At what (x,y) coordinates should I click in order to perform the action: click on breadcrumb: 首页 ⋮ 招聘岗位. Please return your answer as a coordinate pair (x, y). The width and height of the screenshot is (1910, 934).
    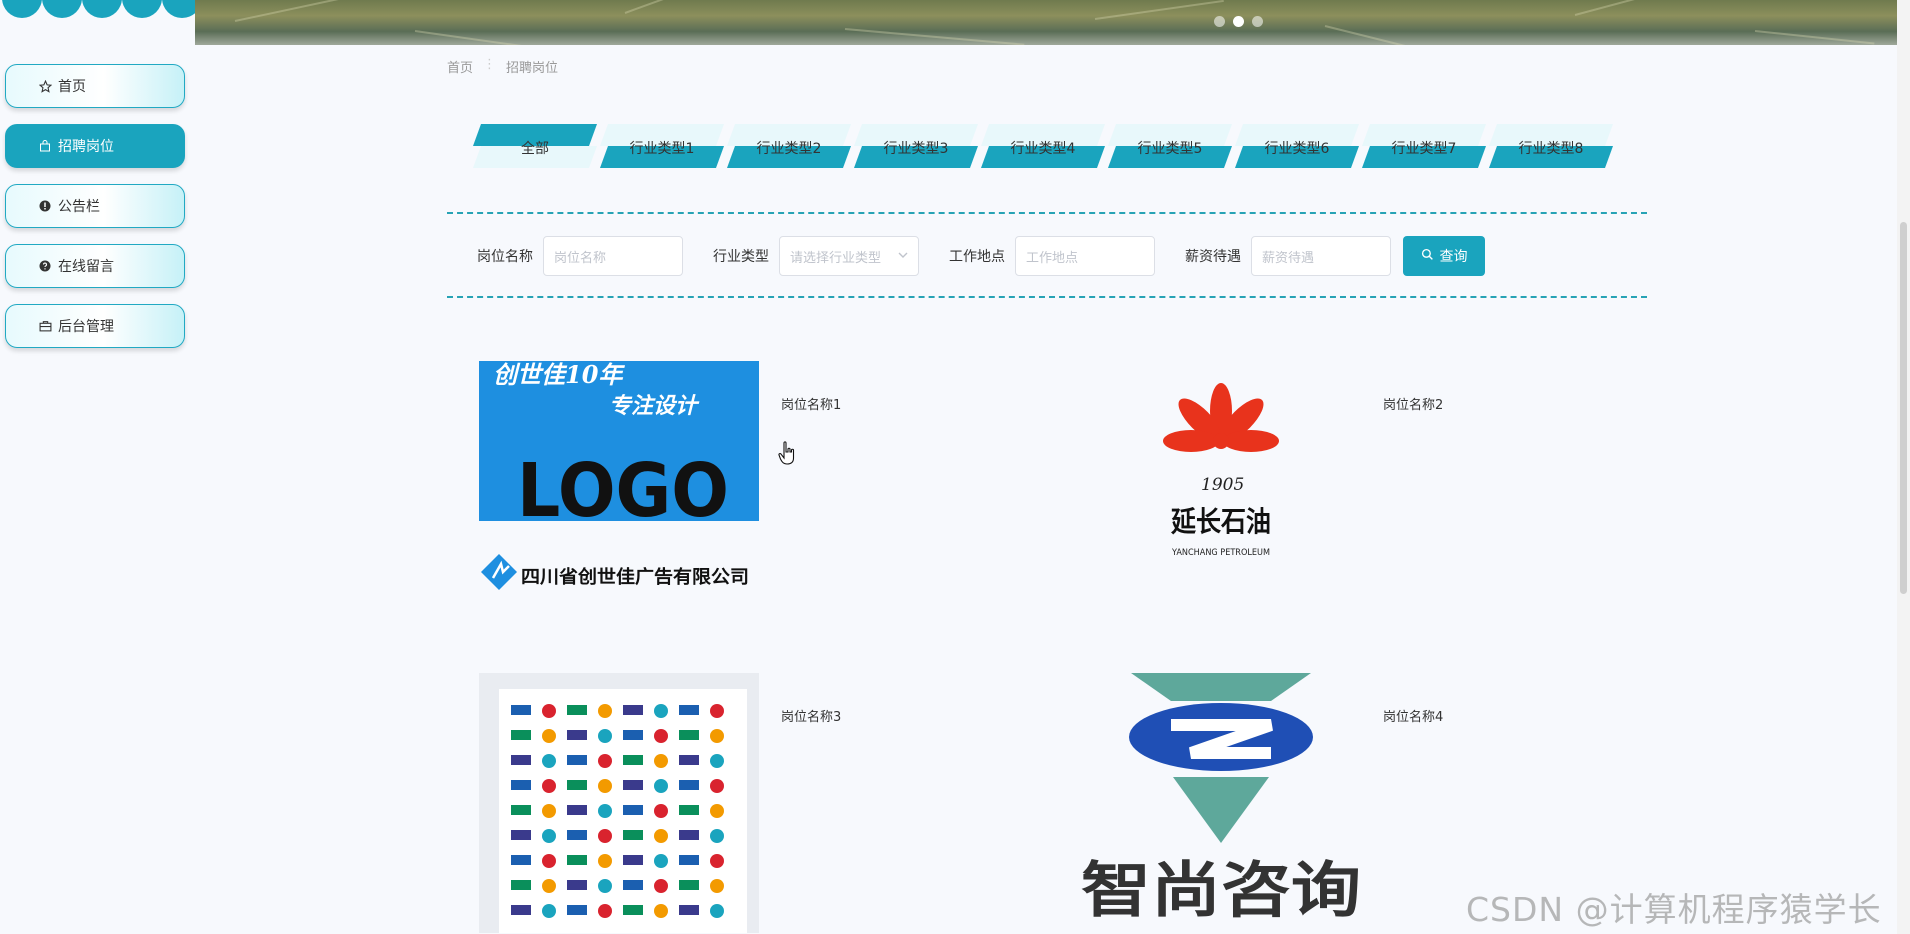
    Looking at the image, I should click on (502, 66).